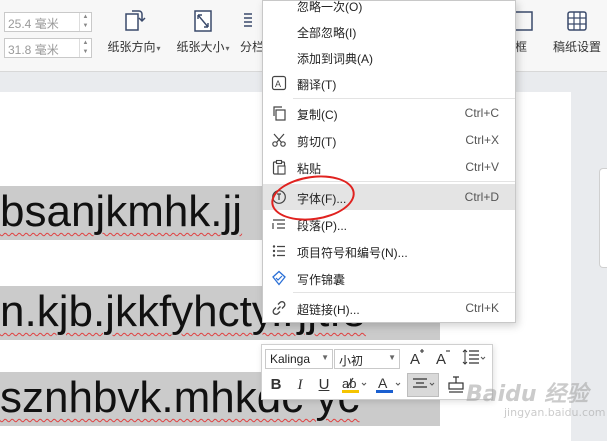 This screenshot has width=607, height=441. What do you see at coordinates (317, 142) in the screenshot?
I see `menu-item-label: 剪切(T)` at bounding box center [317, 142].